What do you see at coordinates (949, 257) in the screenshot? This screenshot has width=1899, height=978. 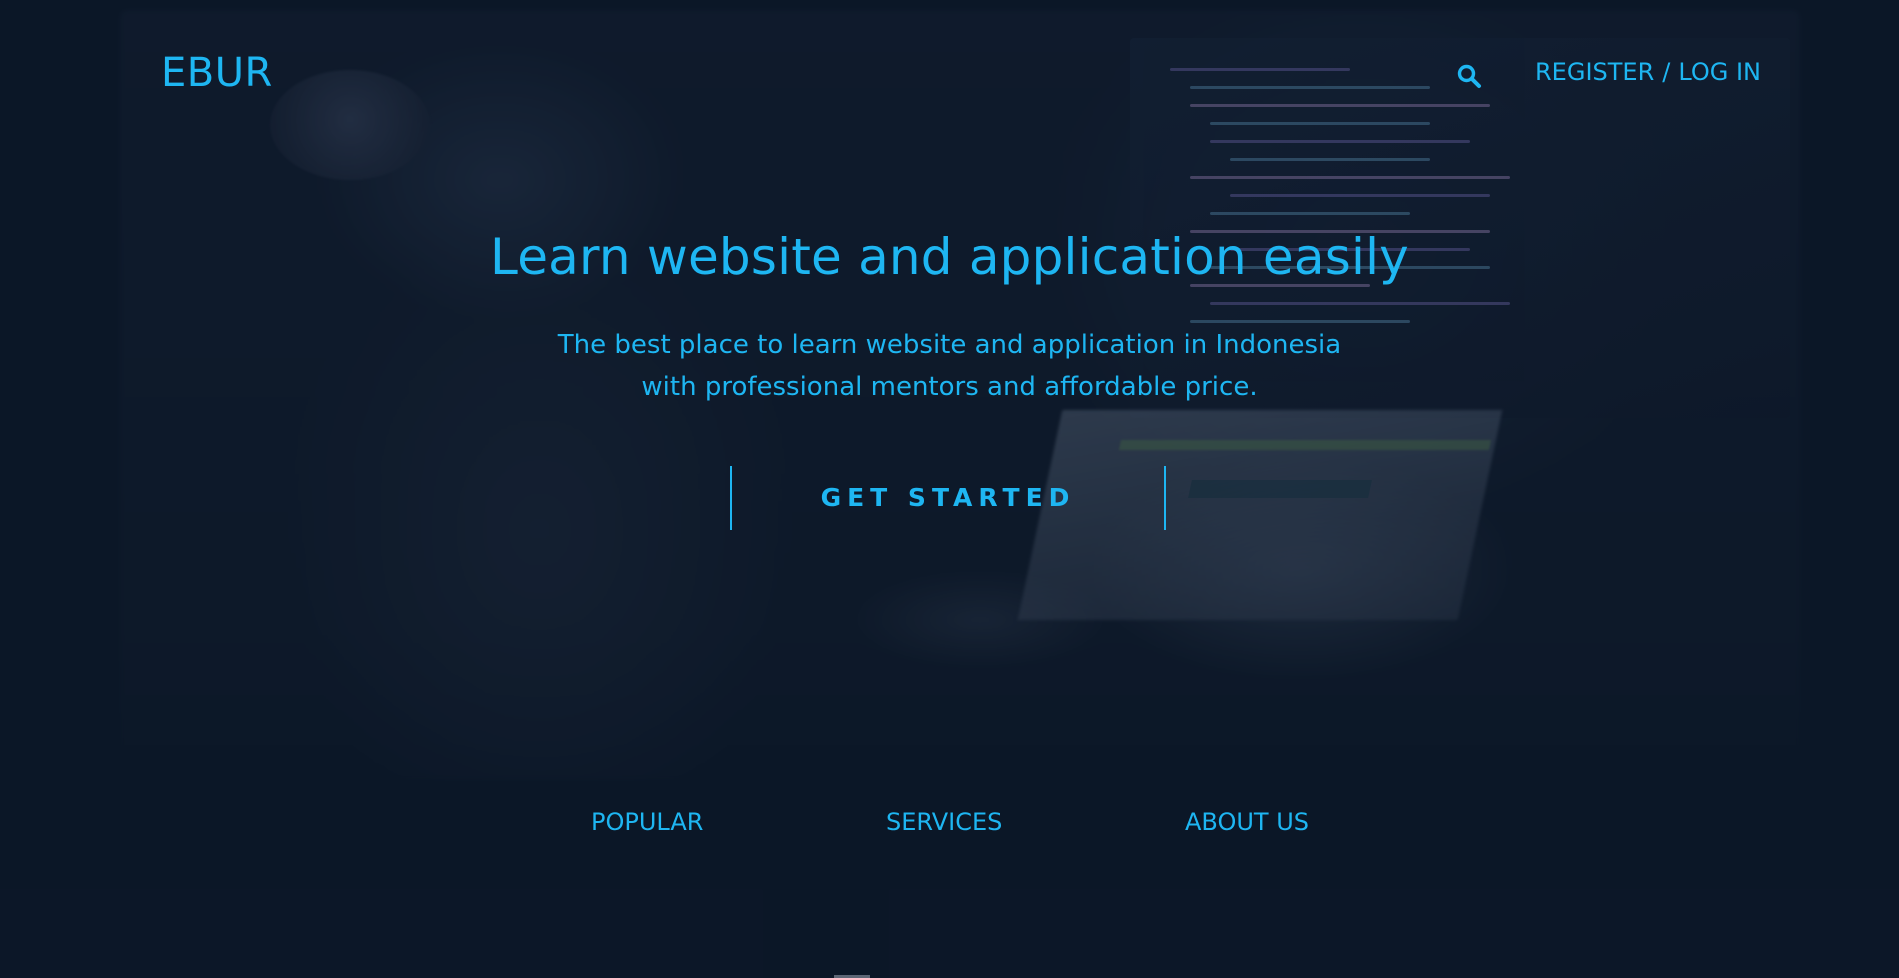 I see `hero-title: Learn website and application easily` at bounding box center [949, 257].